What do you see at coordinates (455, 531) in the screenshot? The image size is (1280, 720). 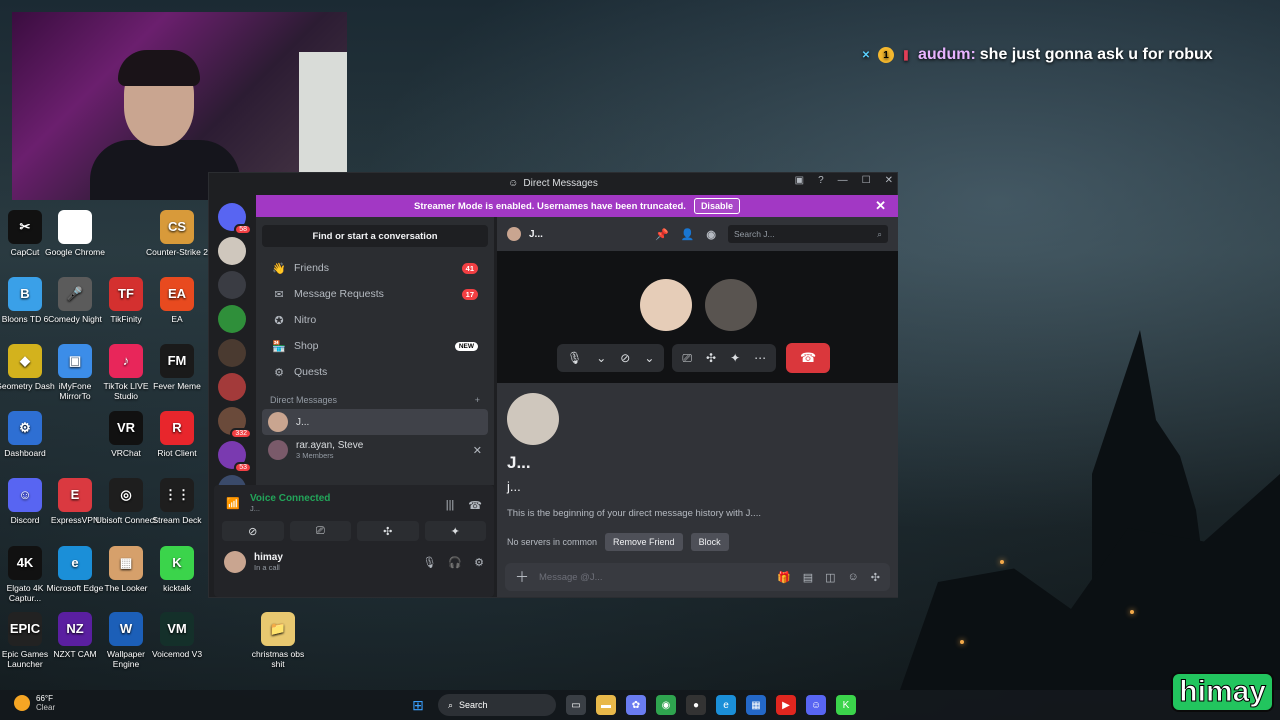 I see `soundboard-button: ✦` at bounding box center [455, 531].